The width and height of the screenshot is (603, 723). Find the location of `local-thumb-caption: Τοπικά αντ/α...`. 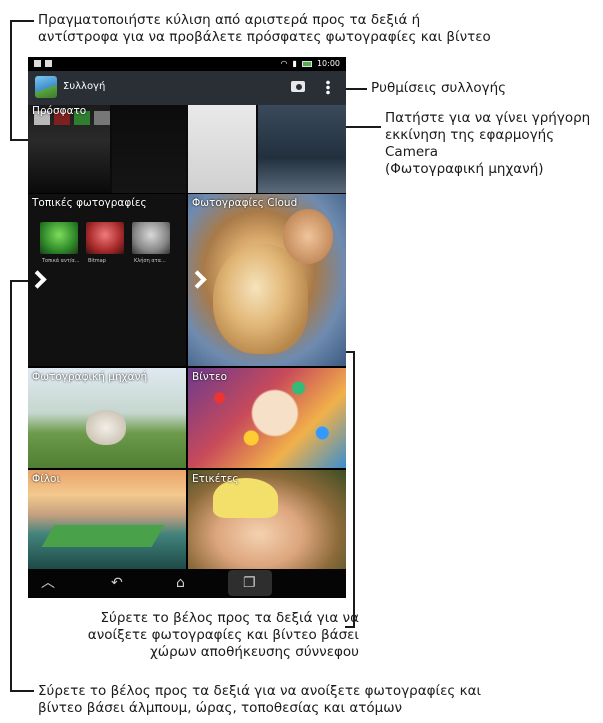

local-thumb-caption: Τοπικά αντ/α... is located at coordinates (61, 261).